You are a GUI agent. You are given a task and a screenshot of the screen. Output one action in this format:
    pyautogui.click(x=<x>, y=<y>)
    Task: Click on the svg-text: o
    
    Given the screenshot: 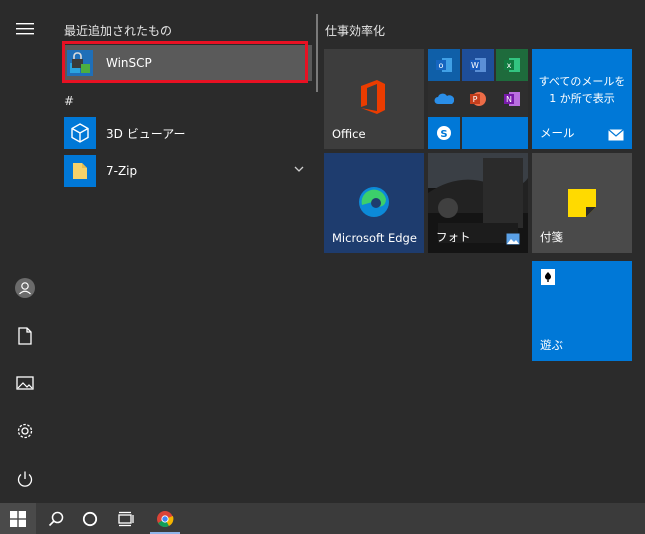 What is the action you would take?
    pyautogui.click(x=441, y=65)
    